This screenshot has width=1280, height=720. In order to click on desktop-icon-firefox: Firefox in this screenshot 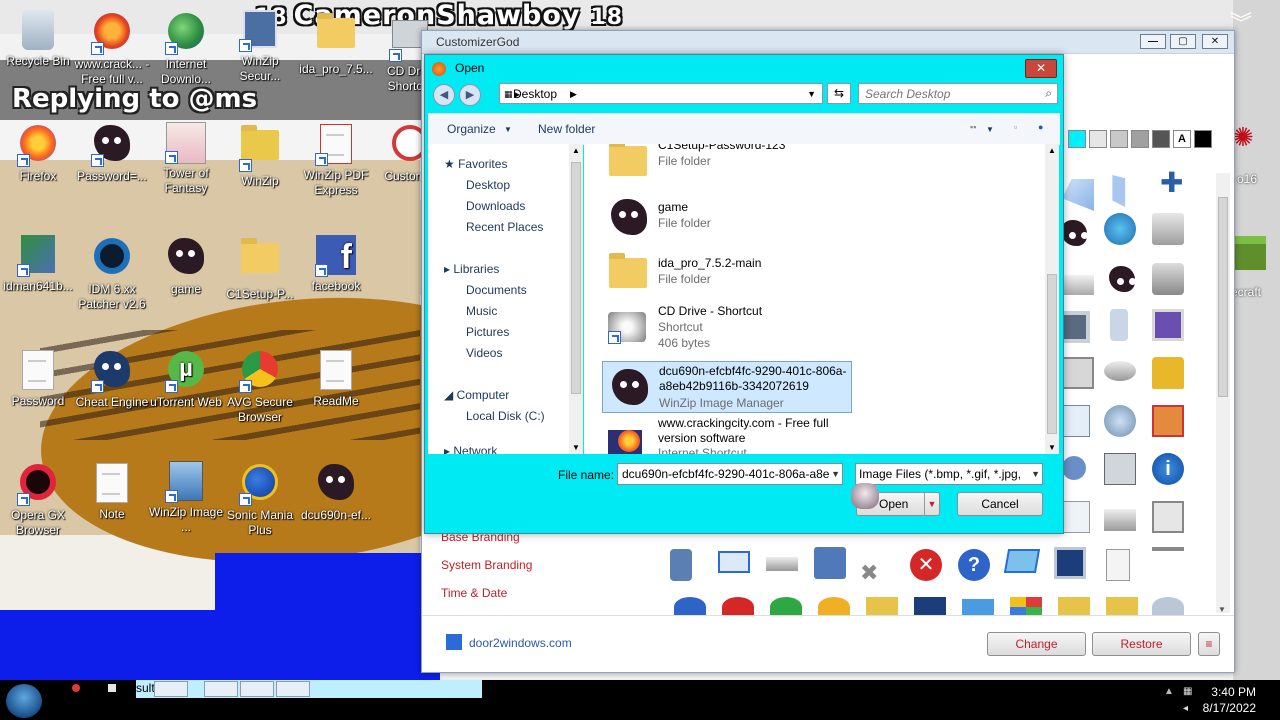, I will do `click(38, 153)`.